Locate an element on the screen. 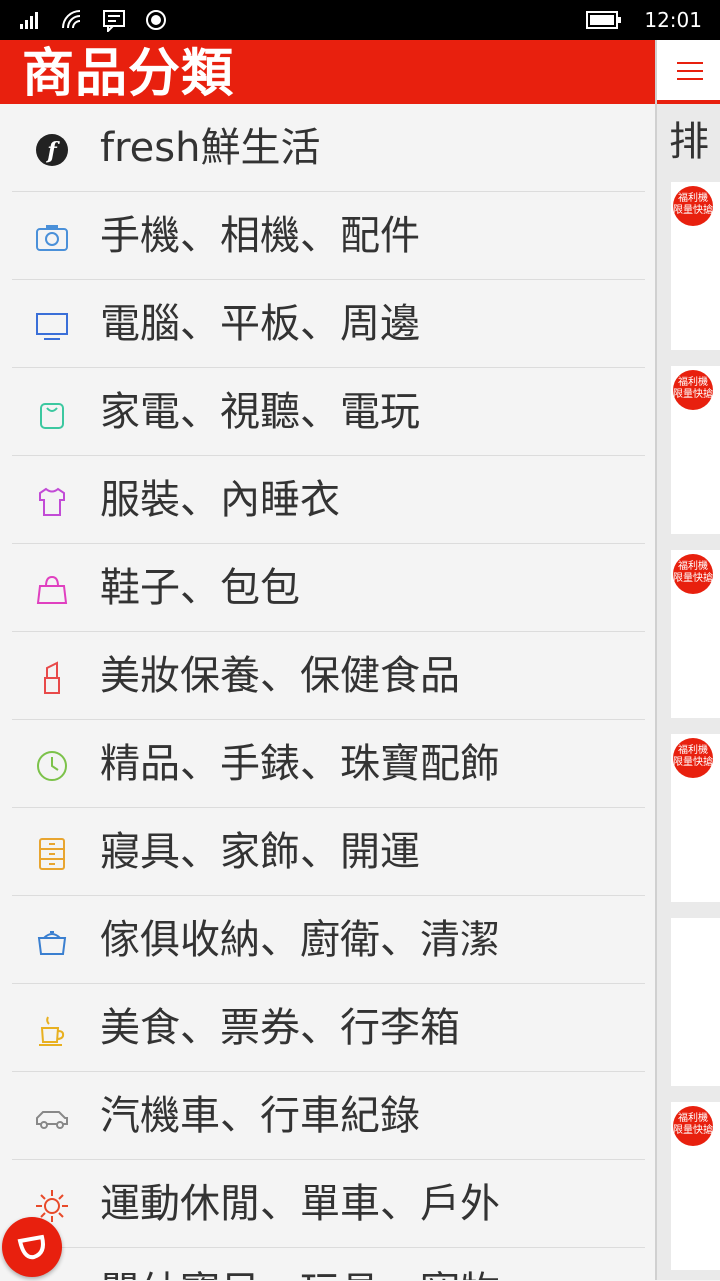  handbag-icon is located at coordinates (52, 589).